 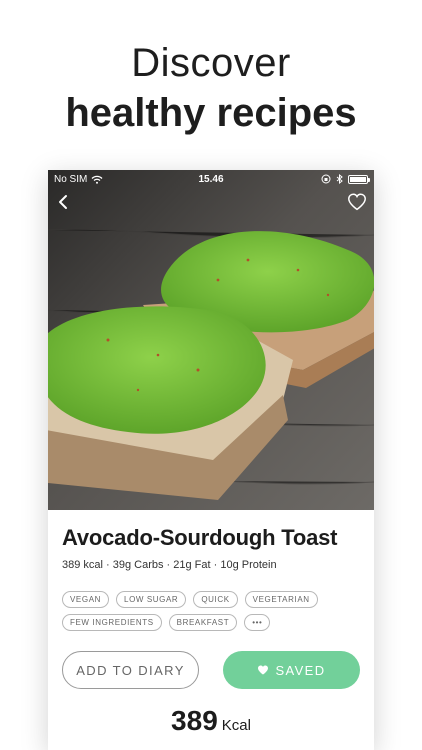 I want to click on more-tags-button: •••, so click(x=257, y=622).